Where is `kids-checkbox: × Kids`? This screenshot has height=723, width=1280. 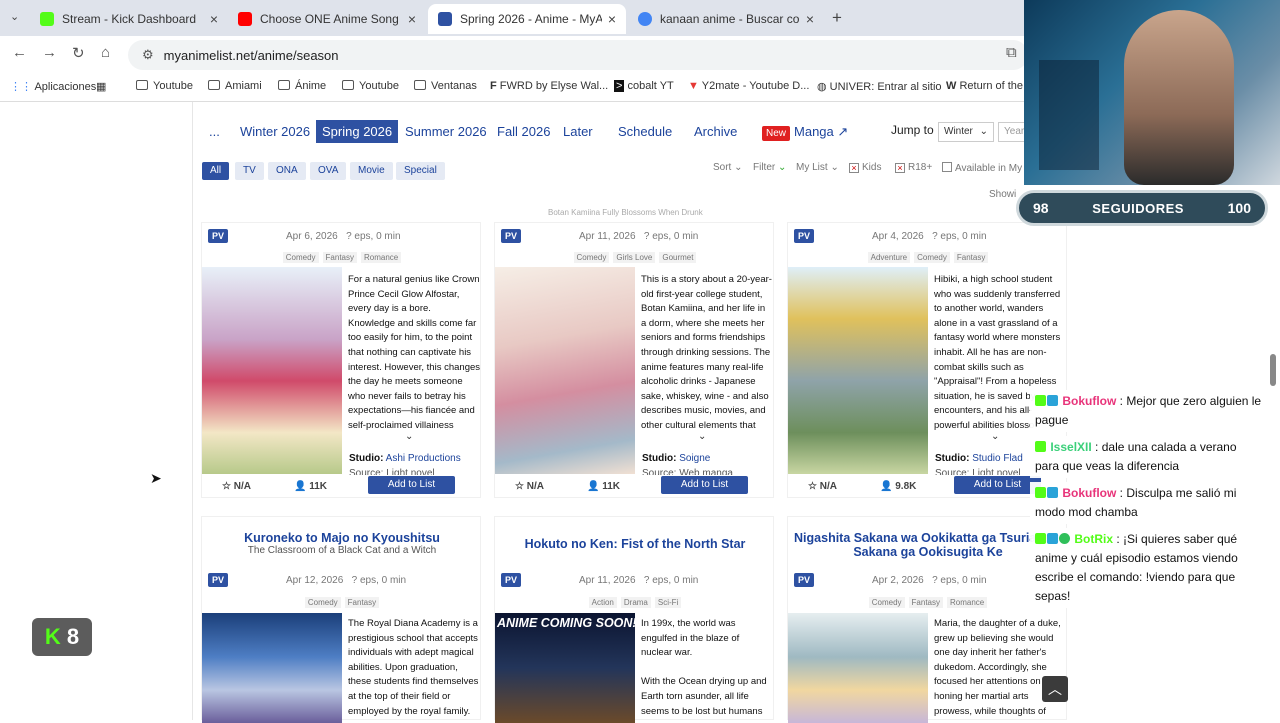 kids-checkbox: × Kids is located at coordinates (865, 167).